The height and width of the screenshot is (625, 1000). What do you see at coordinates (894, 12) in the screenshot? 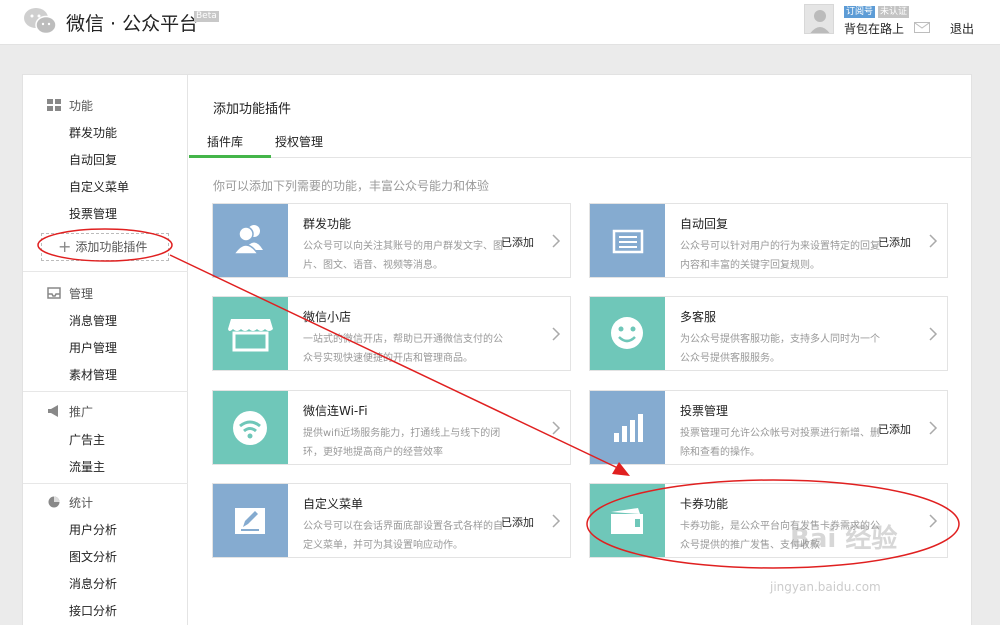
I see `verification-badge: 未认证` at bounding box center [894, 12].